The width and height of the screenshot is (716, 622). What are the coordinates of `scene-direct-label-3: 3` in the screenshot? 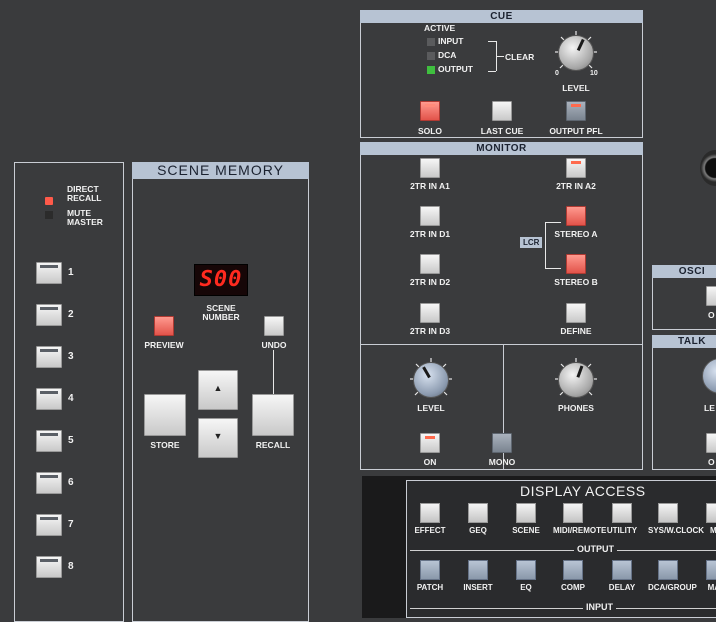 It's located at (71, 356).